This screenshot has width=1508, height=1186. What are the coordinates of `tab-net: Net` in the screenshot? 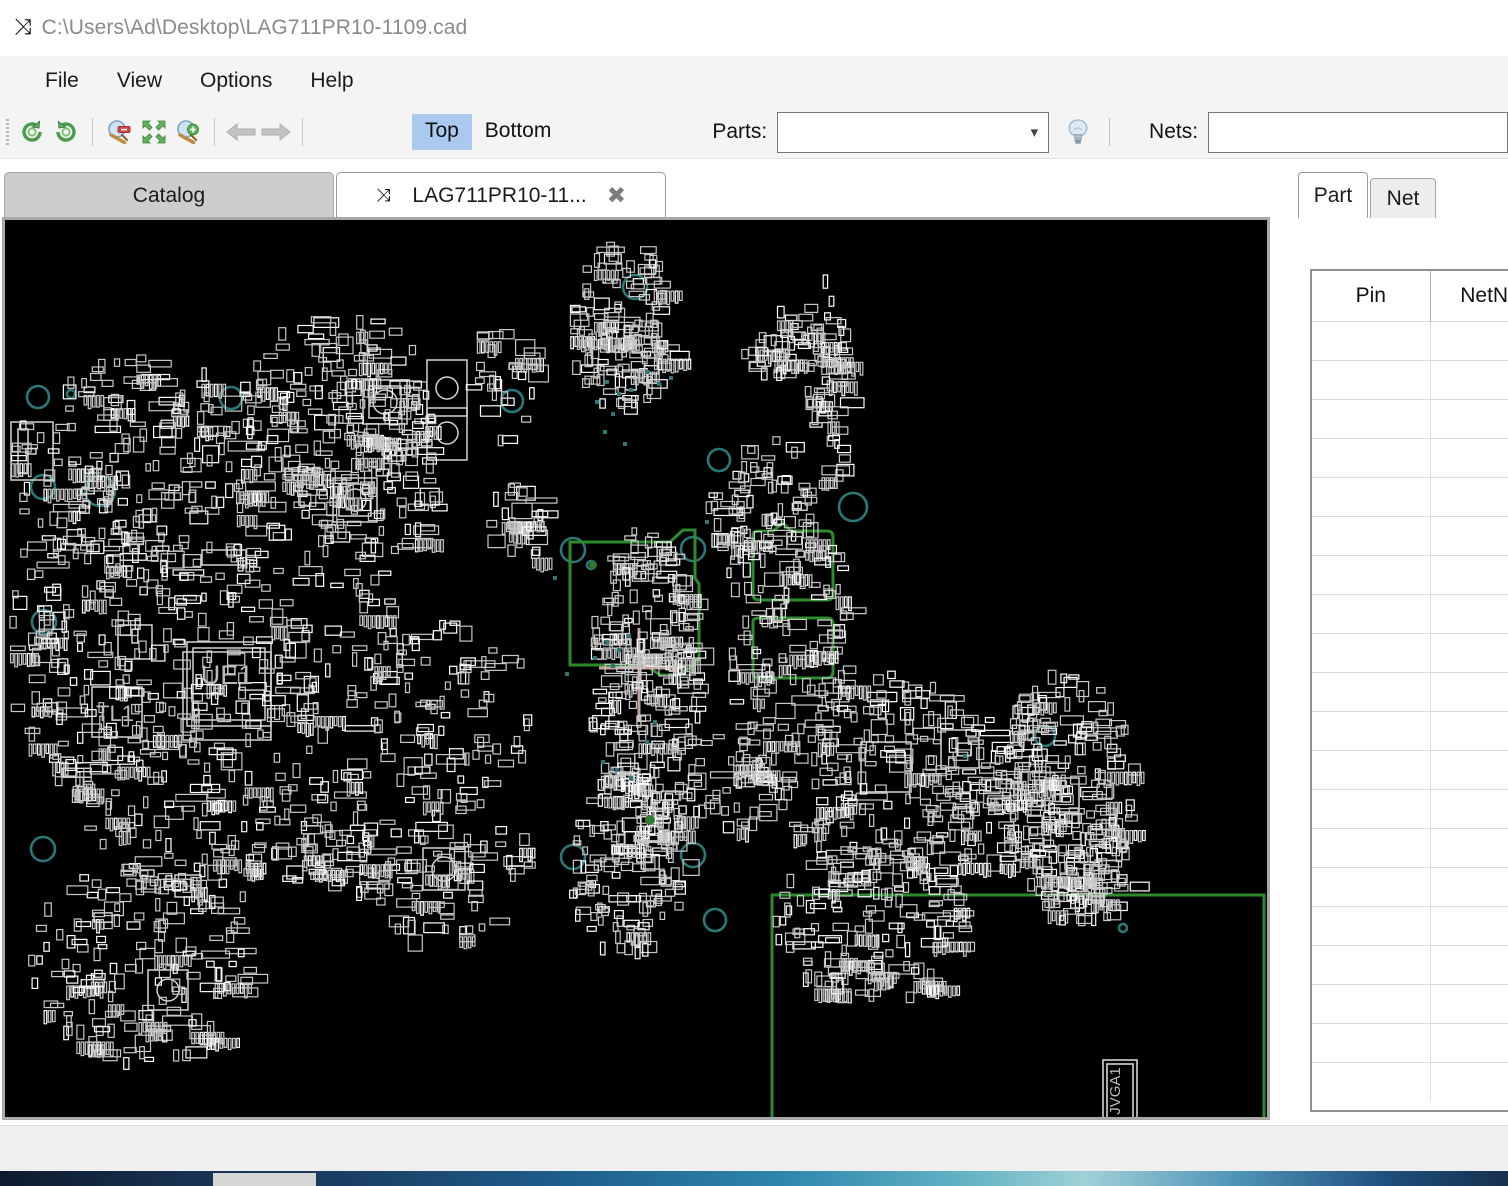 It's located at (1403, 198).